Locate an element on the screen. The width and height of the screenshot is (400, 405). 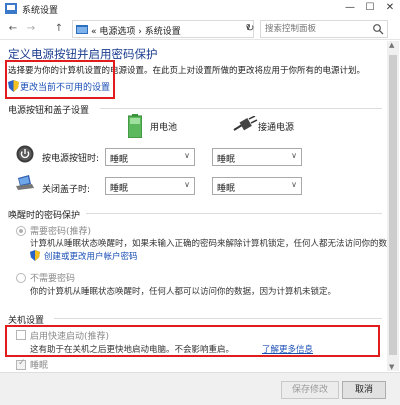
forward-button: → is located at coordinates (31, 29).